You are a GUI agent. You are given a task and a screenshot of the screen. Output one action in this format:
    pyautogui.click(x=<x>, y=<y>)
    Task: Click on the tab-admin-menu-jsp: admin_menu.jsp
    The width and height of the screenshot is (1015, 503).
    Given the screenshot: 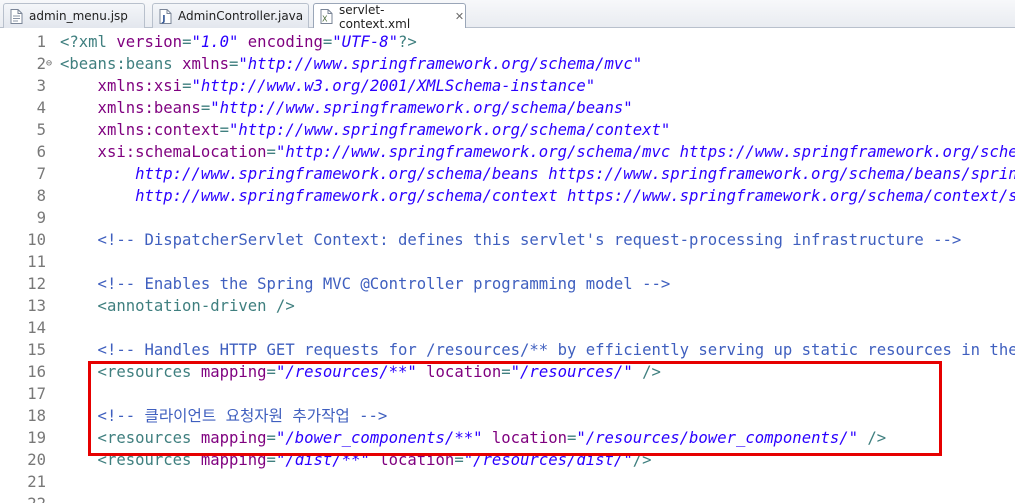 What is the action you would take?
    pyautogui.click(x=74, y=15)
    